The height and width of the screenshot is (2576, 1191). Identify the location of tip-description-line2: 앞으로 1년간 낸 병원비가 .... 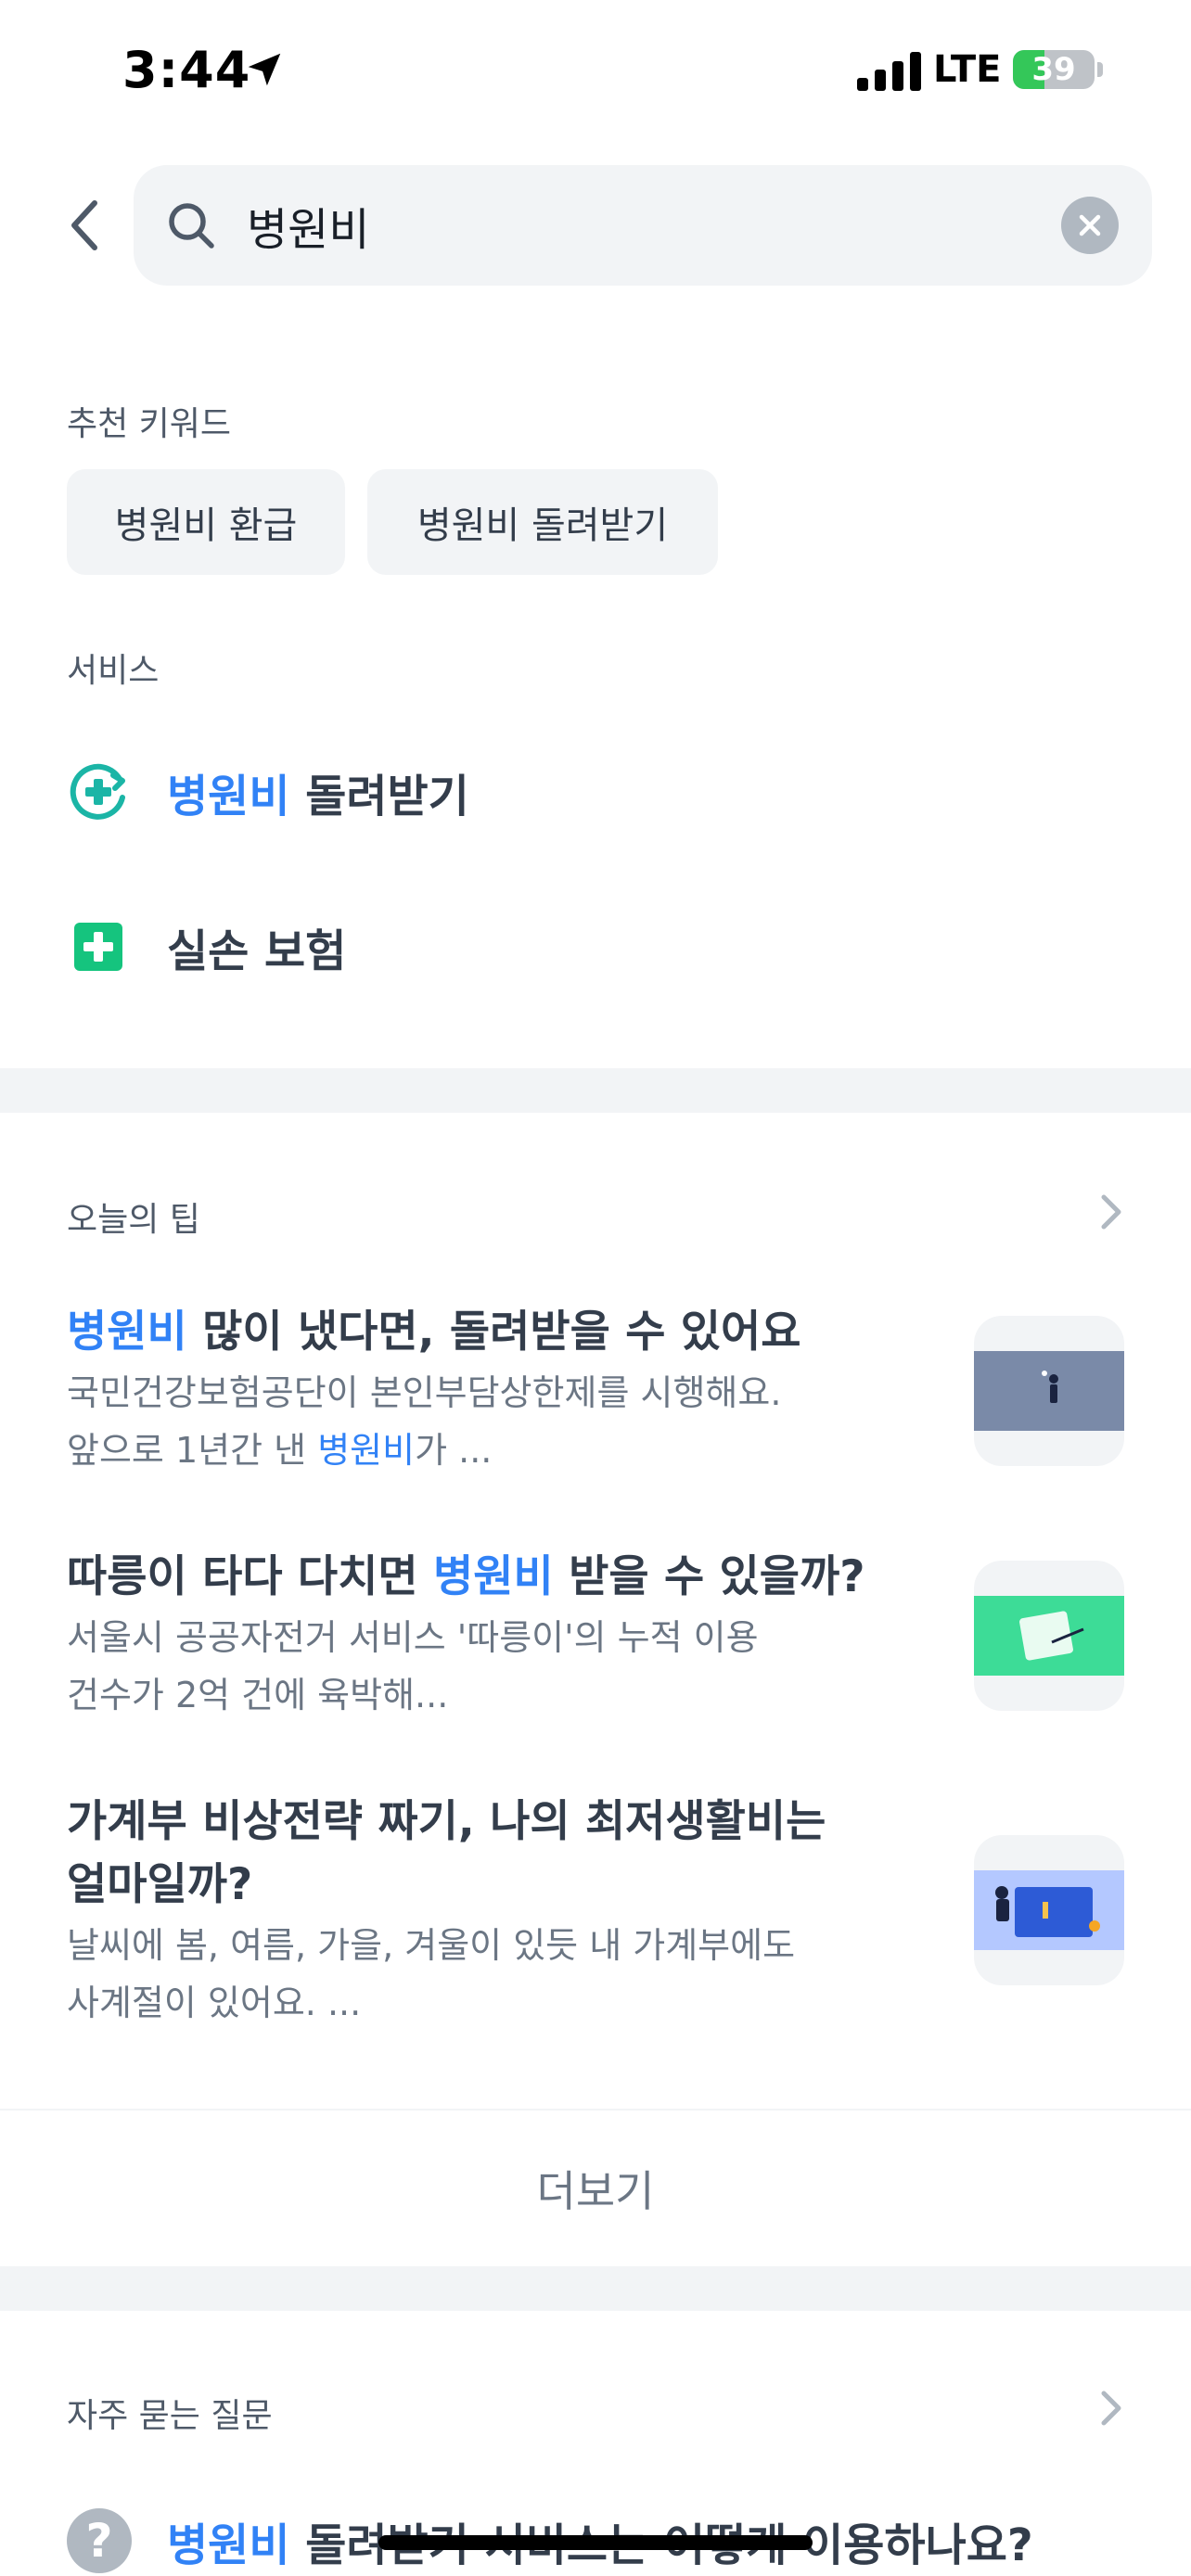
(484, 1451).